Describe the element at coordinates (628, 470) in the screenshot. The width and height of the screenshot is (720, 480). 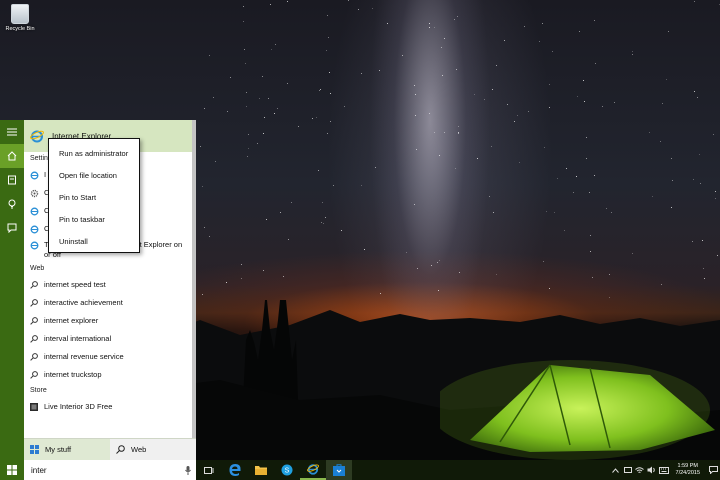
I see `action-center-tray-button` at that location.